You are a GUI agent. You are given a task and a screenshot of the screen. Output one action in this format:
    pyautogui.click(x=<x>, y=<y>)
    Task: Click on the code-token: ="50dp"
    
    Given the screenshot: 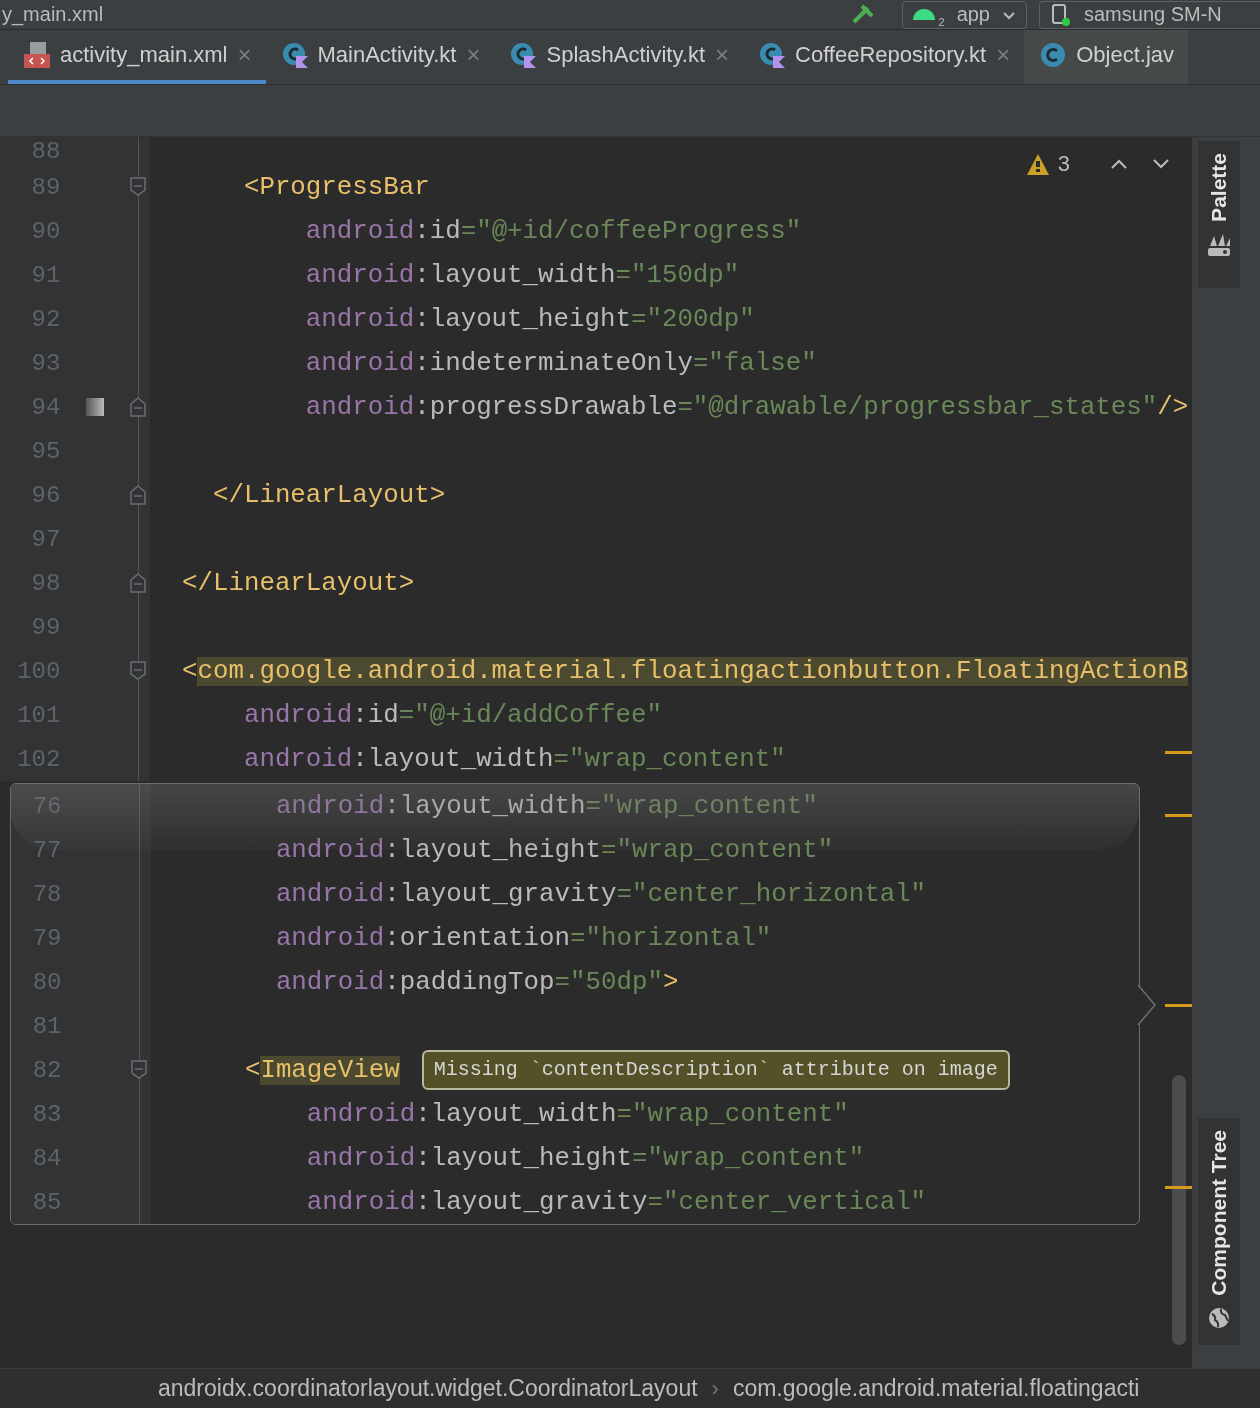 What is the action you would take?
    pyautogui.click(x=608, y=982)
    